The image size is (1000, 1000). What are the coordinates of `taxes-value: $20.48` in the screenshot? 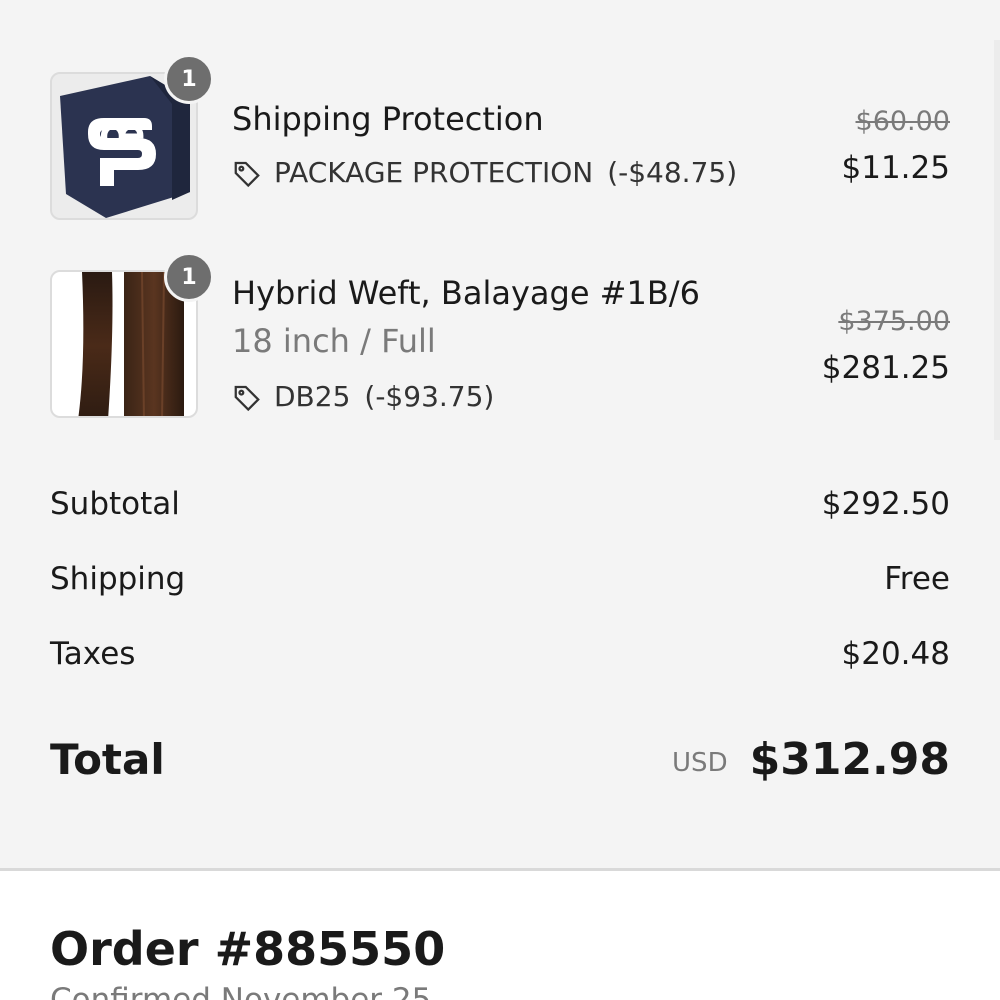 It's located at (895, 654).